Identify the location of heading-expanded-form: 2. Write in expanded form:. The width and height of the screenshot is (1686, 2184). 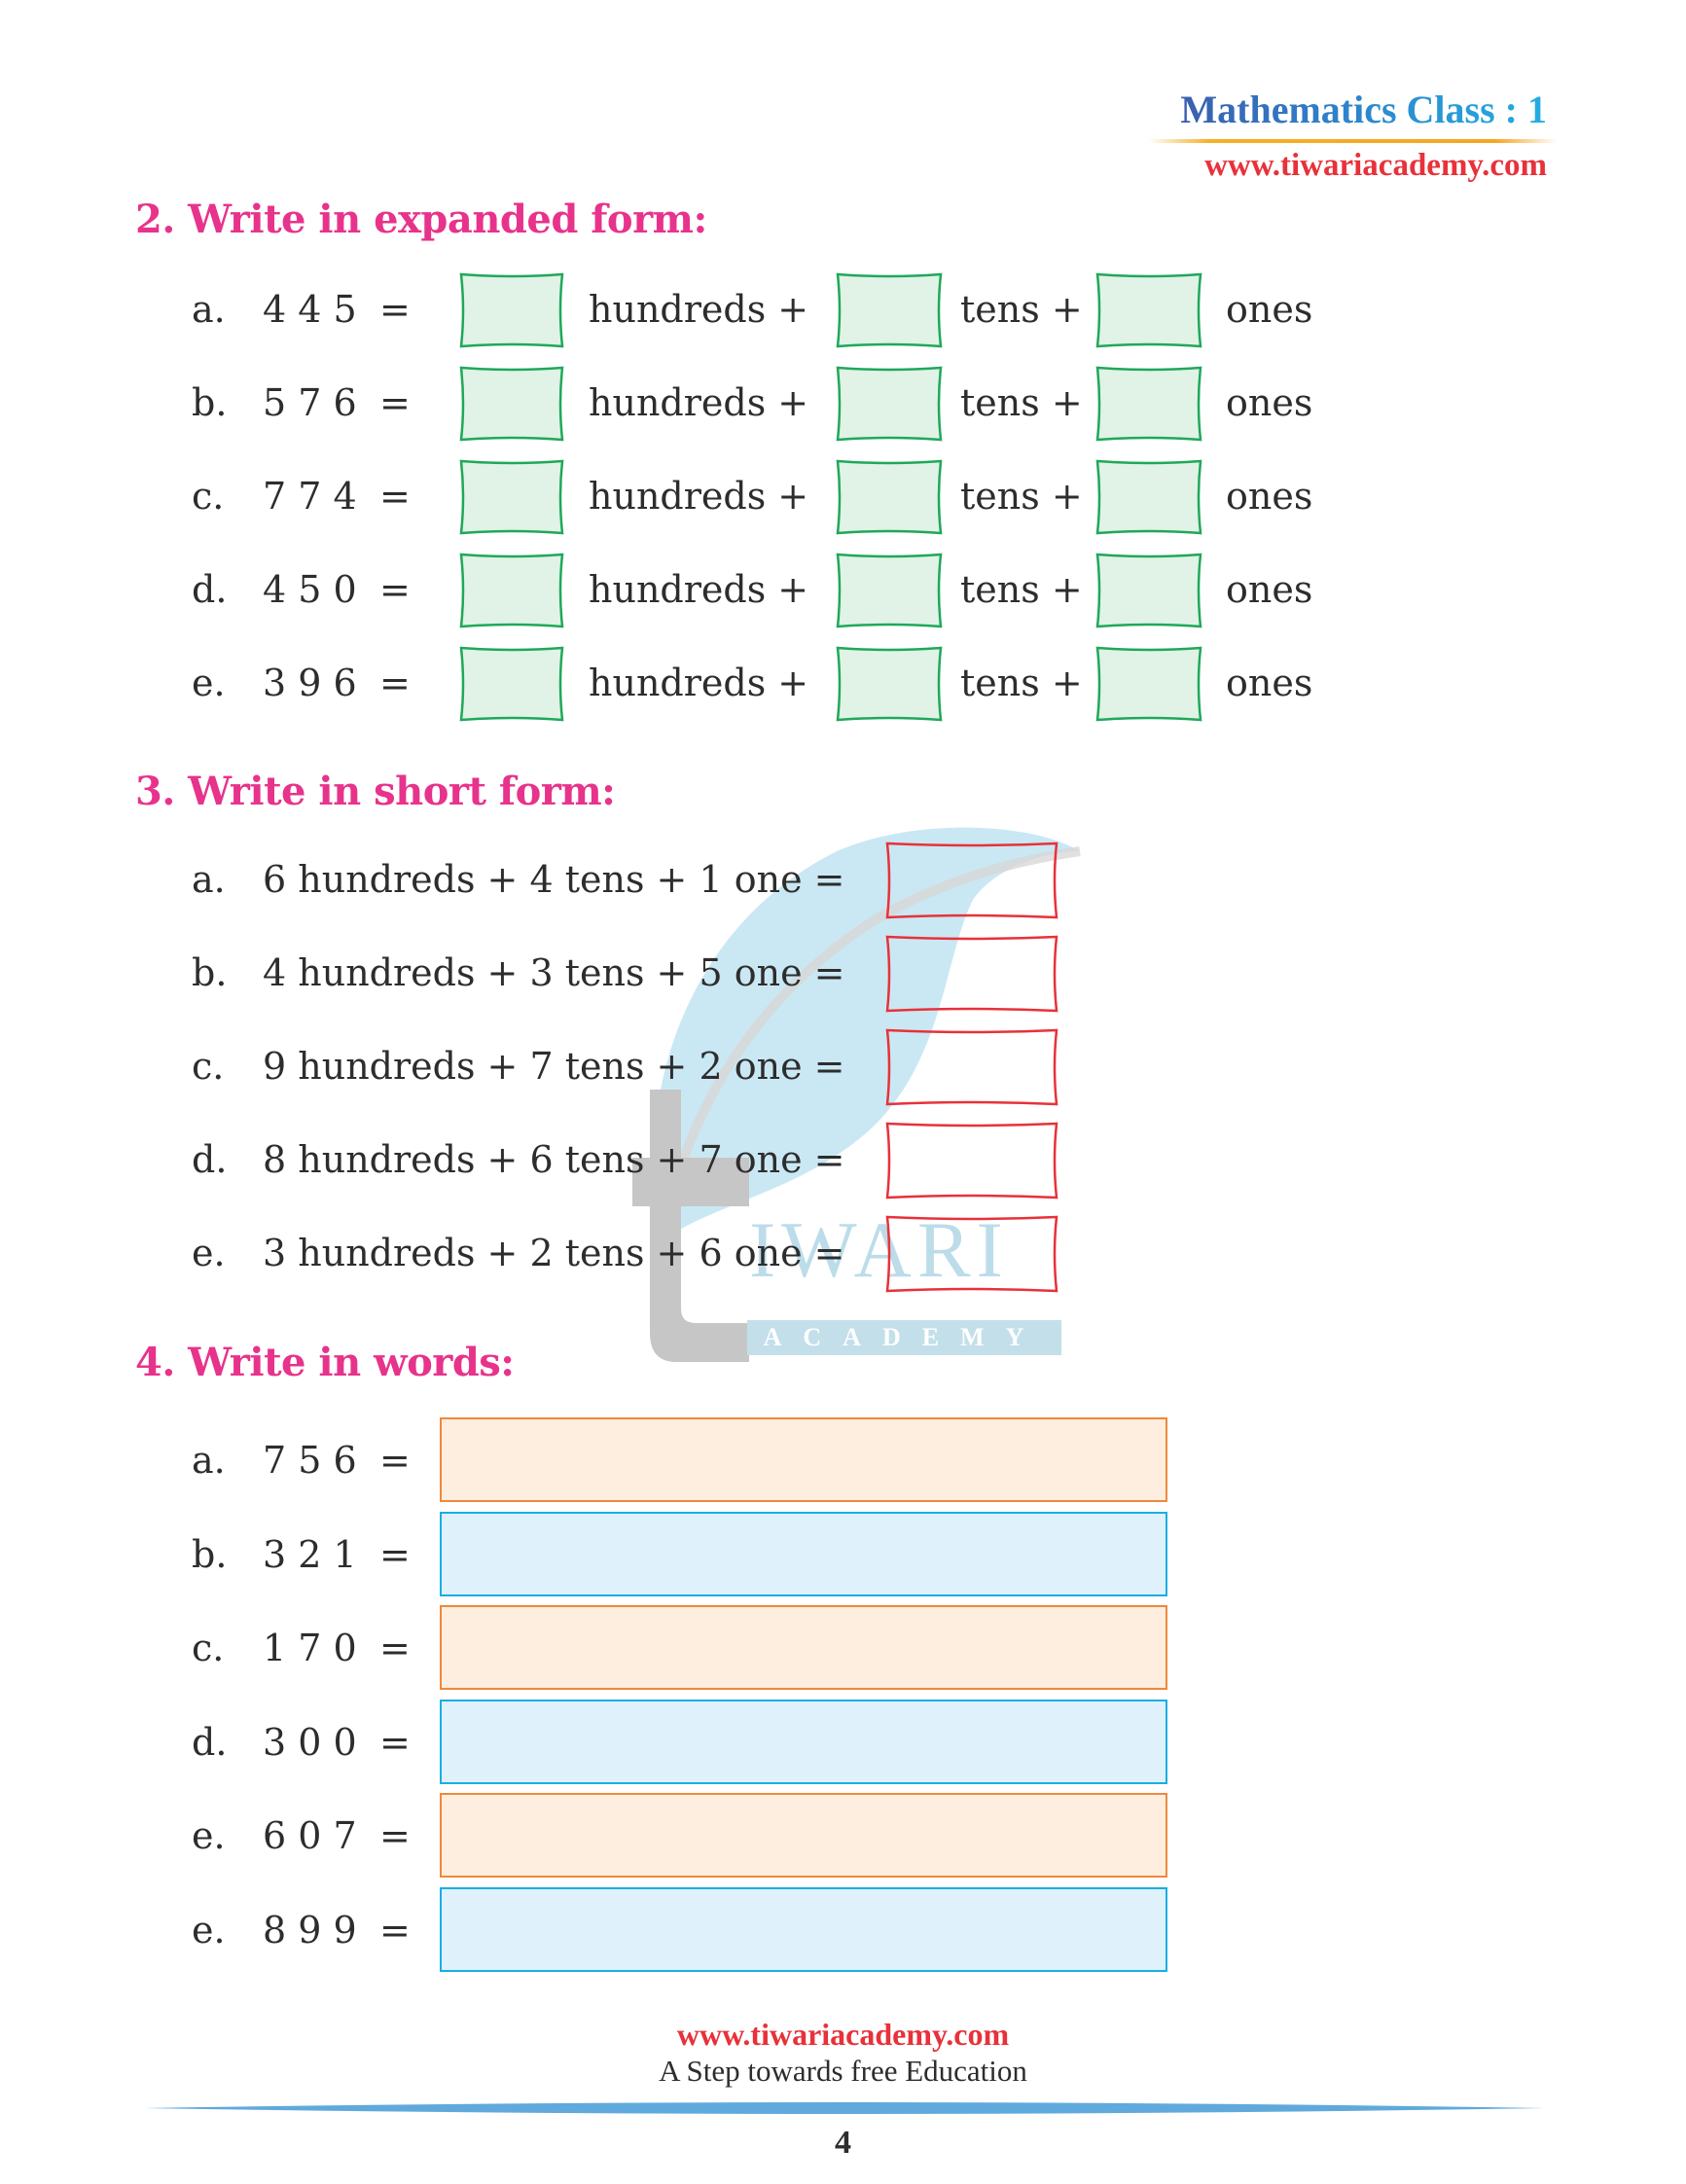
(421, 219).